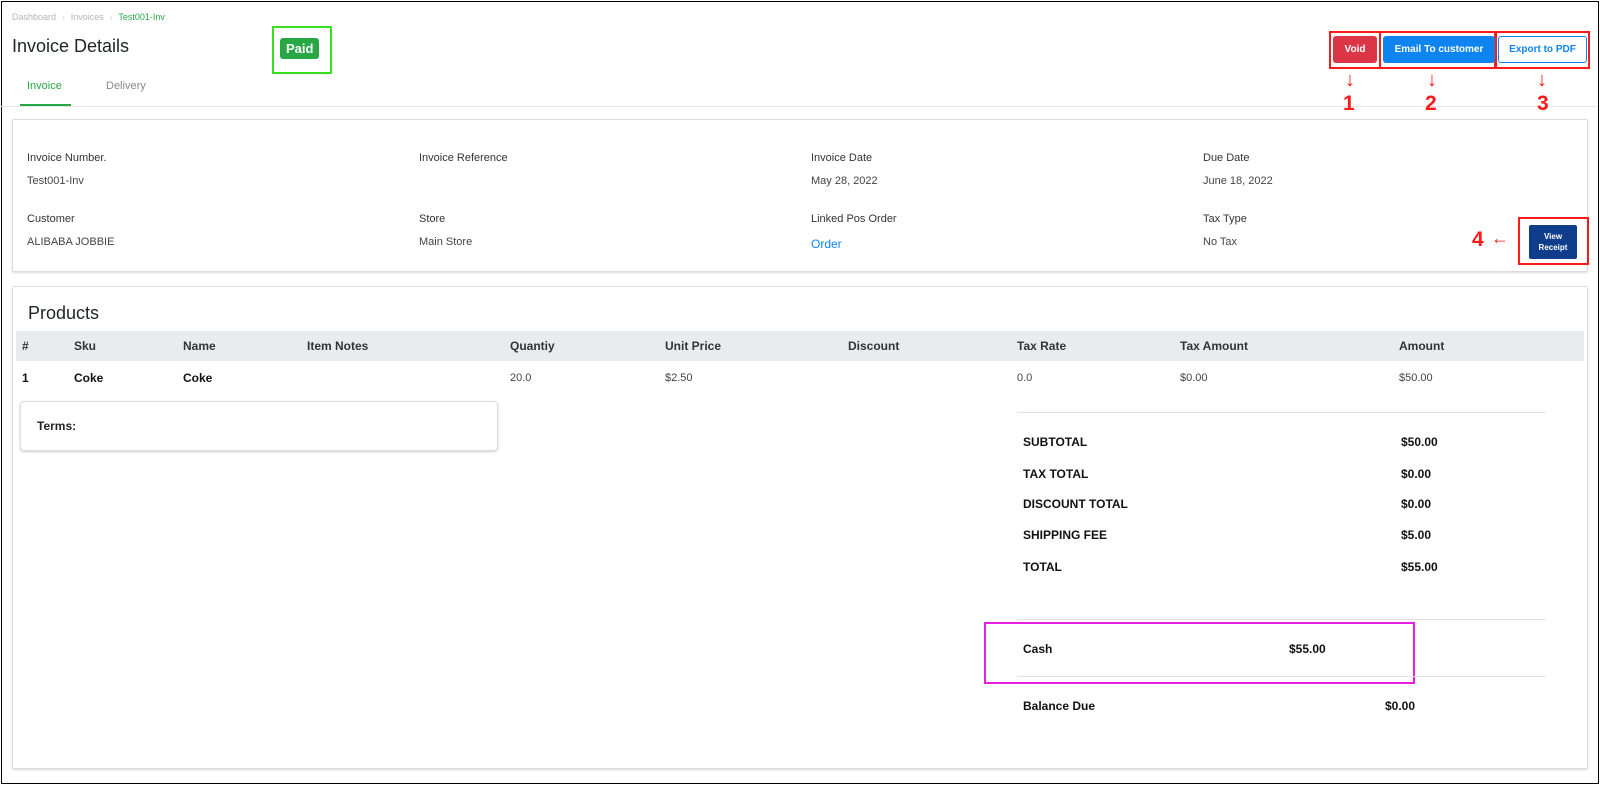 The image size is (1600, 785). Describe the element at coordinates (1478, 239) in the screenshot. I see `annotation-number-4: 4` at that location.